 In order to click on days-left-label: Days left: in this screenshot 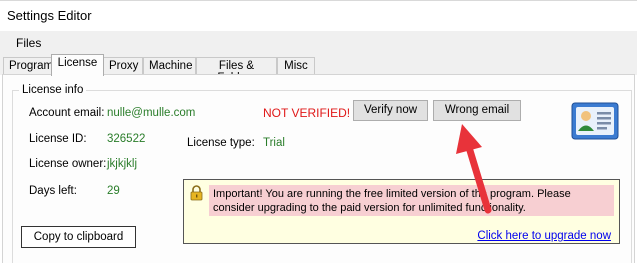, I will do `click(53, 191)`.